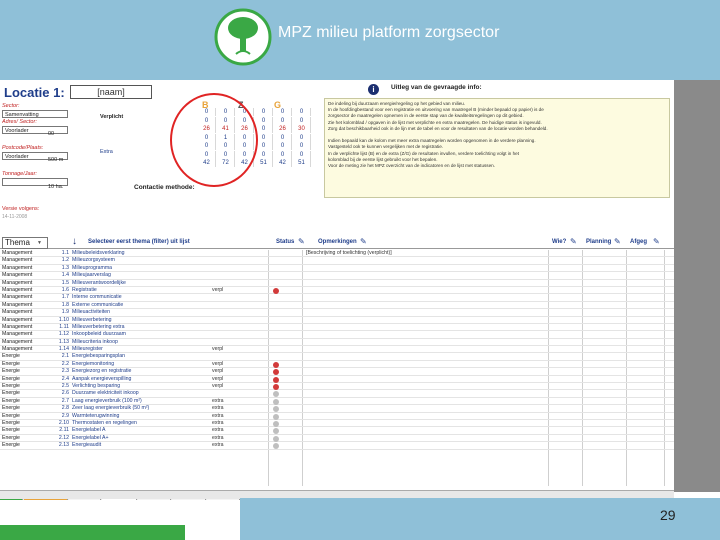 Image resolution: width=720 pixels, height=540 pixels. Describe the element at coordinates (436, 87) in the screenshot. I see `info-title: Uitleg van de gevraagde info:` at that location.